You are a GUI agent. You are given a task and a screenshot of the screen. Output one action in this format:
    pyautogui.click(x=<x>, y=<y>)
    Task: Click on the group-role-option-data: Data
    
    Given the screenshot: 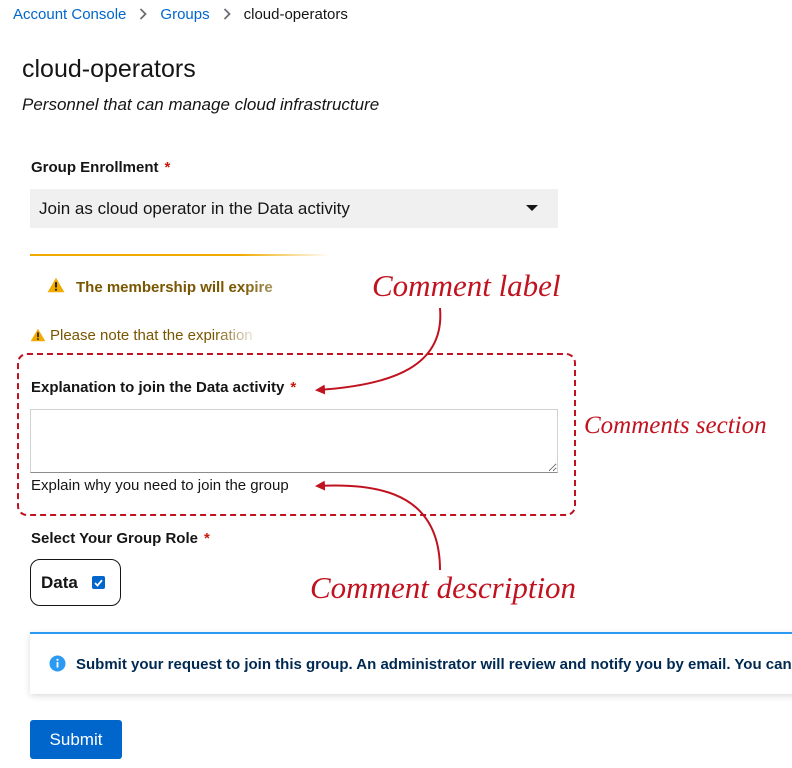 What is the action you would take?
    pyautogui.click(x=75, y=582)
    